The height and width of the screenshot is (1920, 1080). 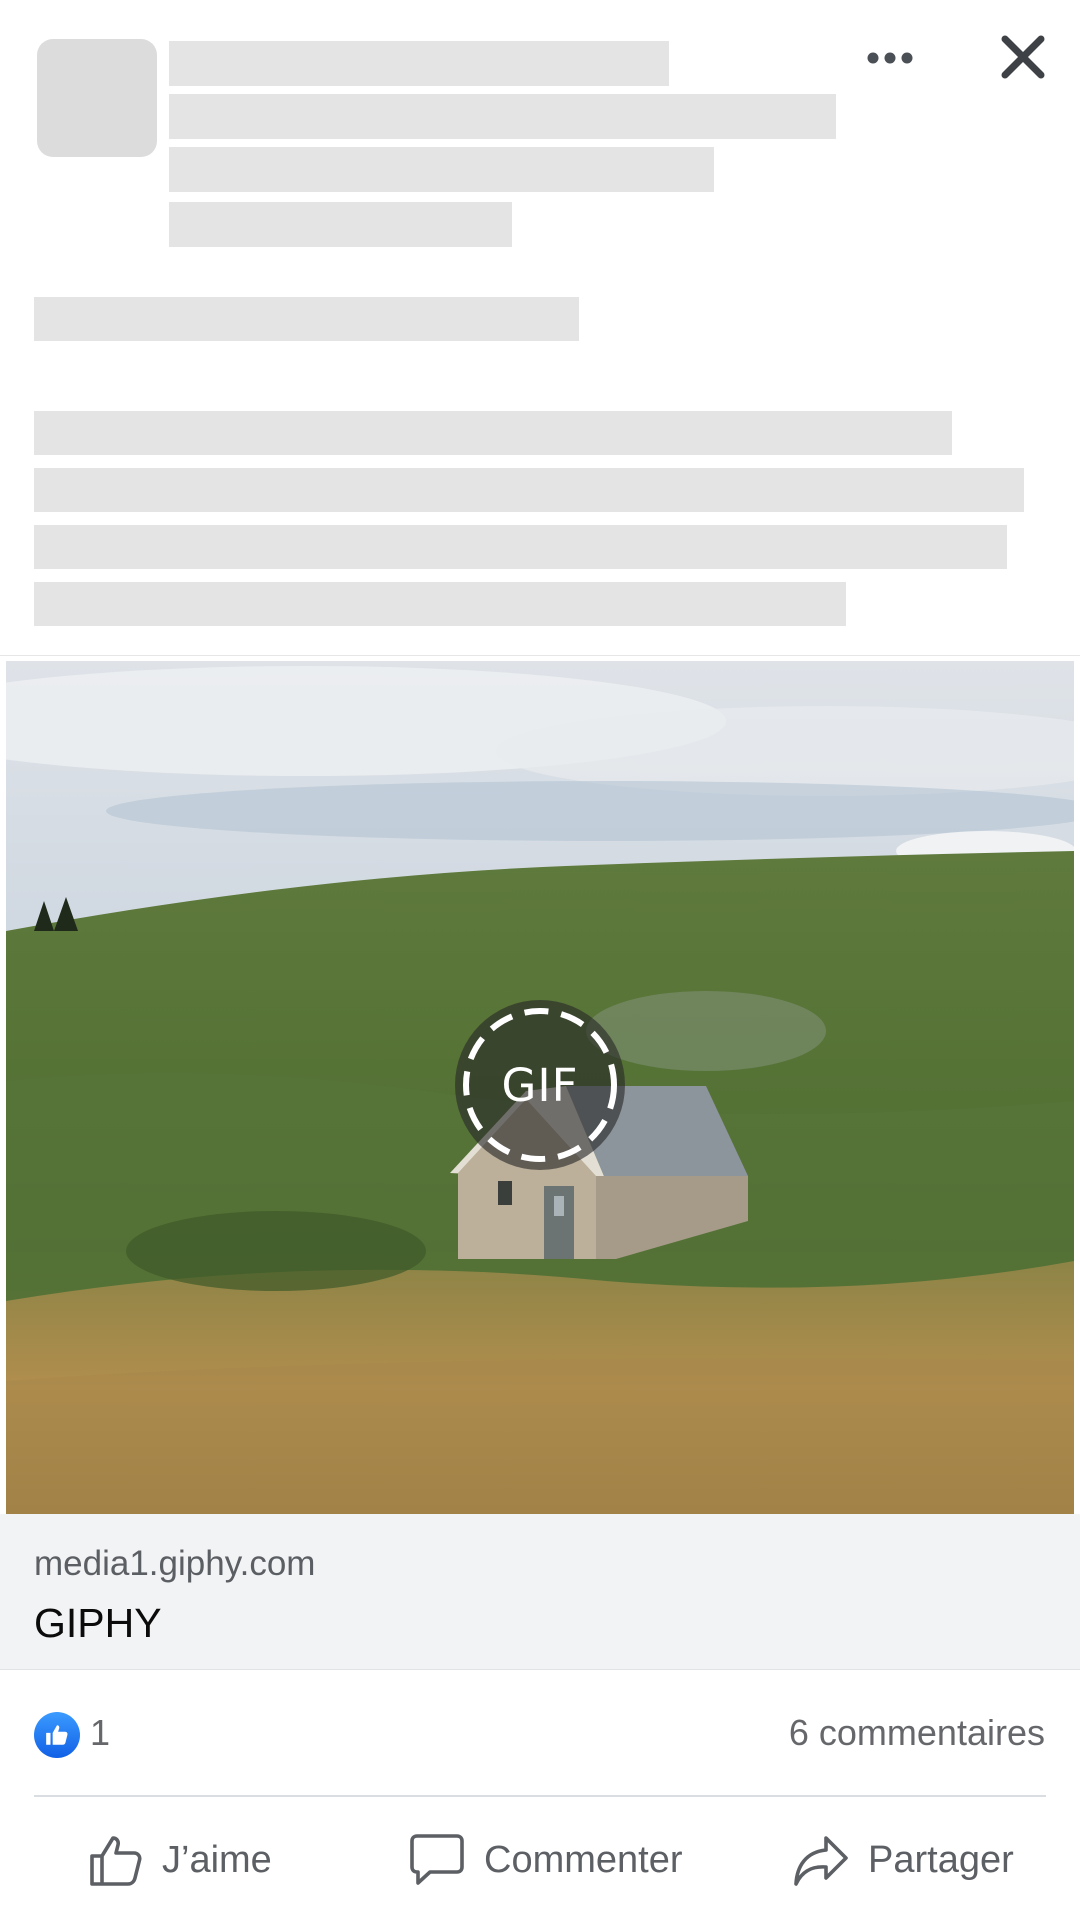 What do you see at coordinates (437, 1859) in the screenshot?
I see `comment-bubble-icon` at bounding box center [437, 1859].